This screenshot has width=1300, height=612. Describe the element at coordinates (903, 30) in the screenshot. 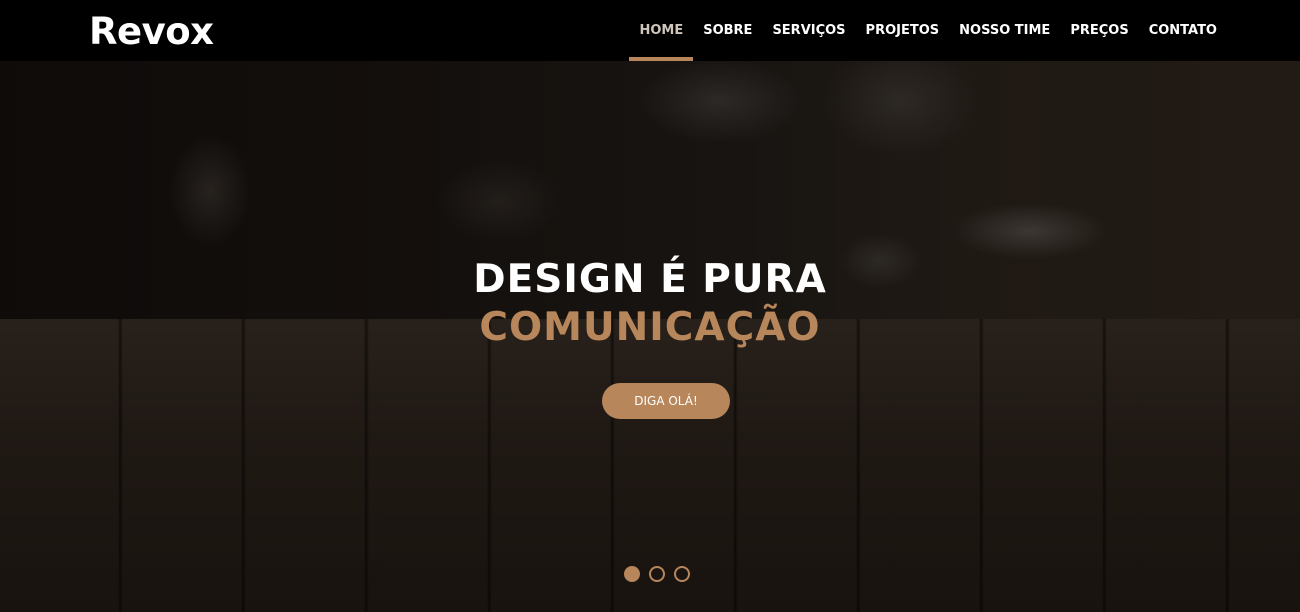

I see `nav-item-projetos: PROJETOS` at that location.